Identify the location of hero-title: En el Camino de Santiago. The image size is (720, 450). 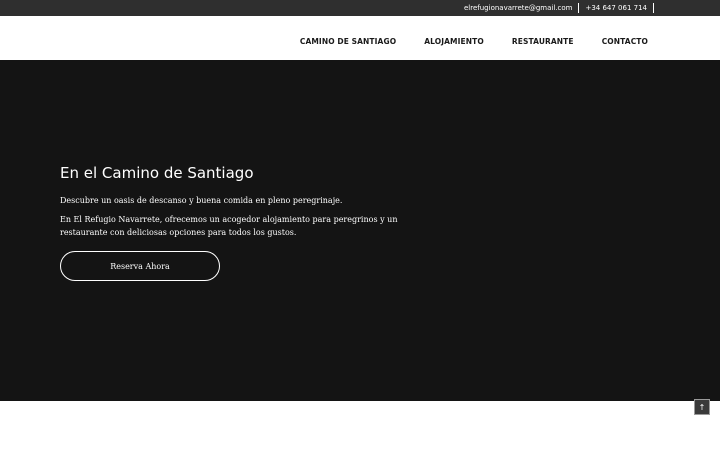
(157, 173).